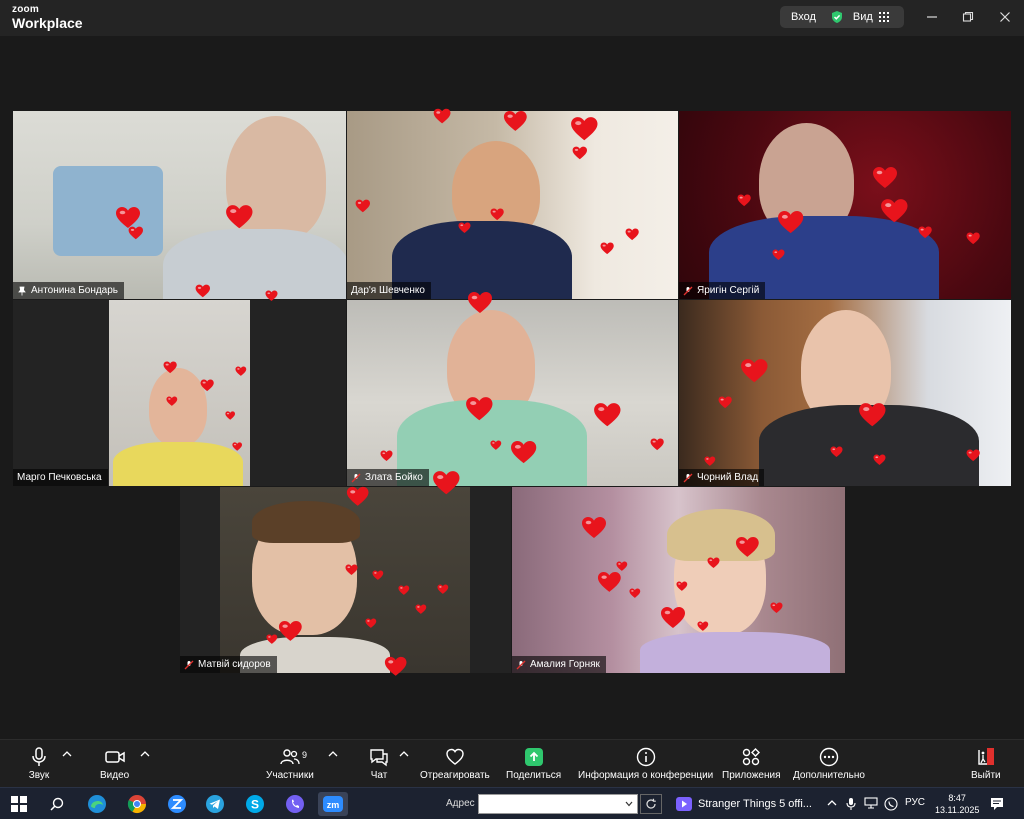 The width and height of the screenshot is (1024, 819). I want to click on video-label: Видео, so click(115, 775).